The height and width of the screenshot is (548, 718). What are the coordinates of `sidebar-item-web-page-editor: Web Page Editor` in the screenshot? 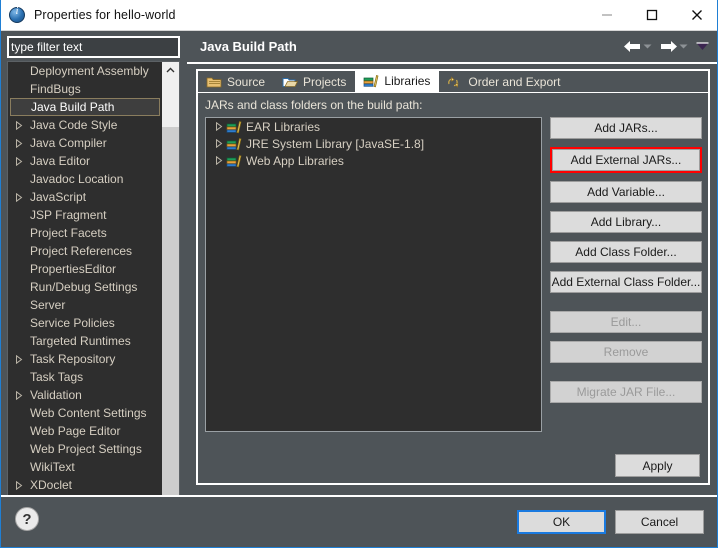 It's located at (85, 431).